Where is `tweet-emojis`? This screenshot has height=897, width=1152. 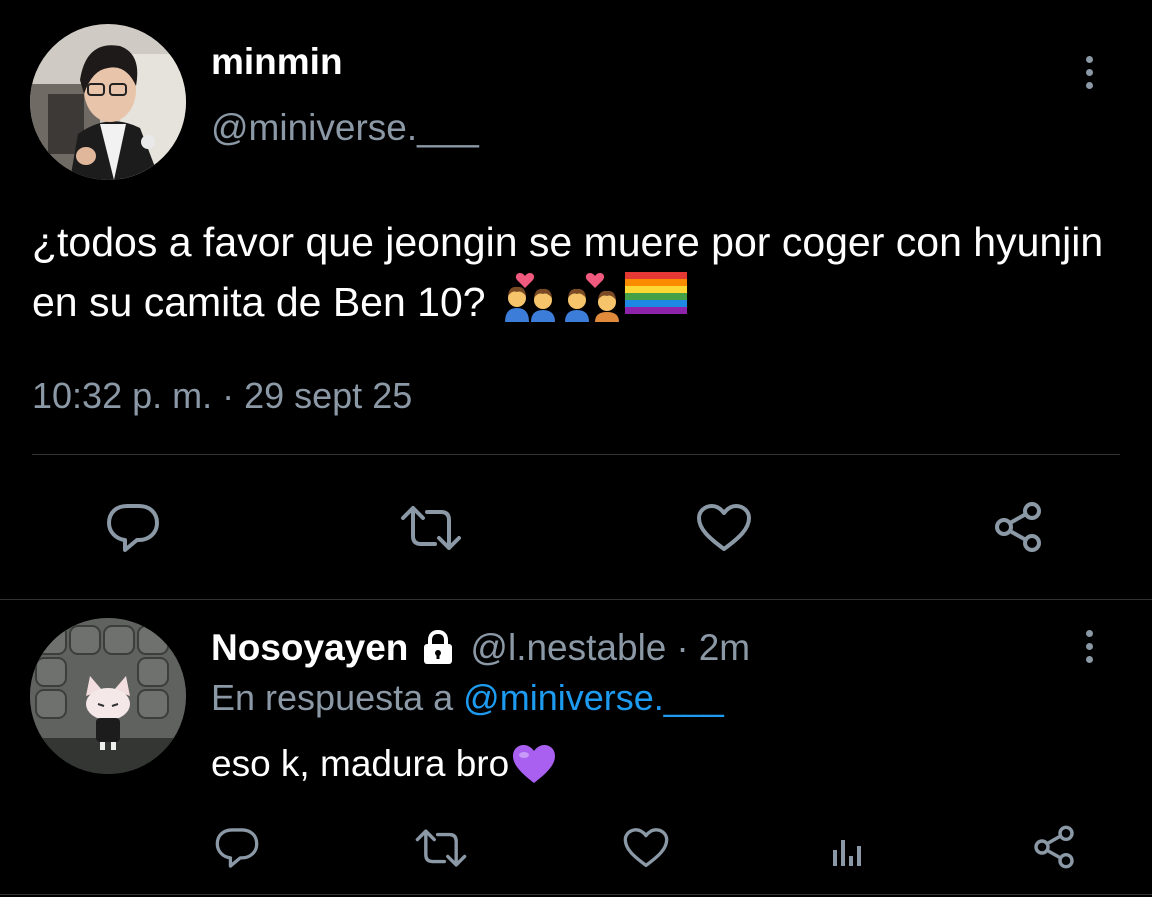 tweet-emojis is located at coordinates (595, 296).